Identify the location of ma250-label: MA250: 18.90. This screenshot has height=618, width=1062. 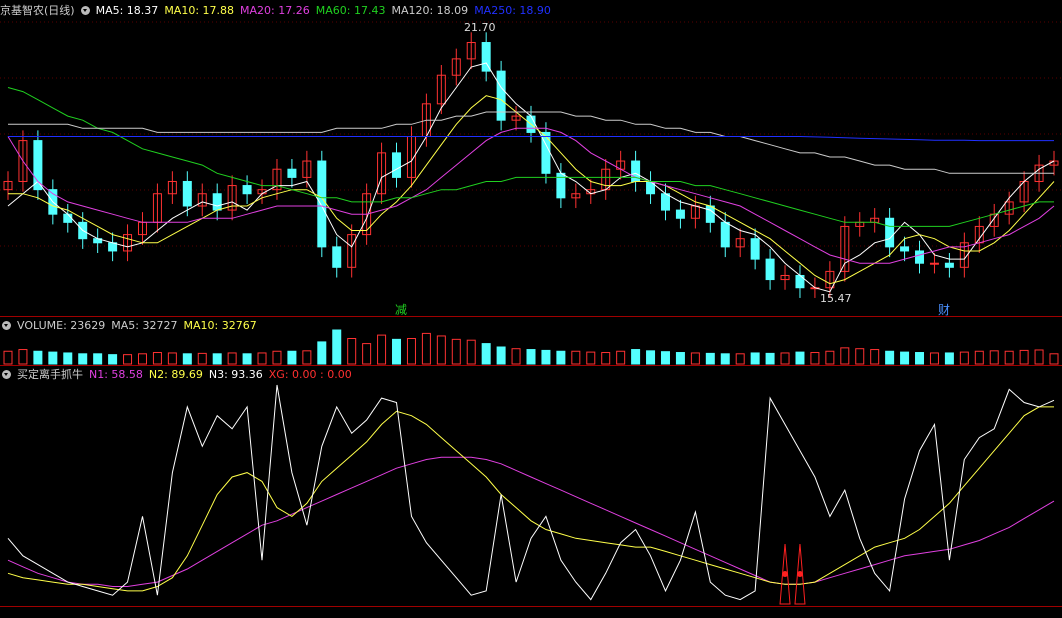
(512, 10).